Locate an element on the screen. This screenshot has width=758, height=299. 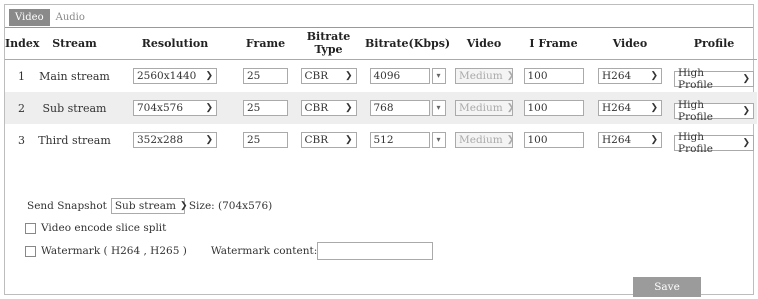
snapshot-label: Send Snapshot is located at coordinates (67, 206).